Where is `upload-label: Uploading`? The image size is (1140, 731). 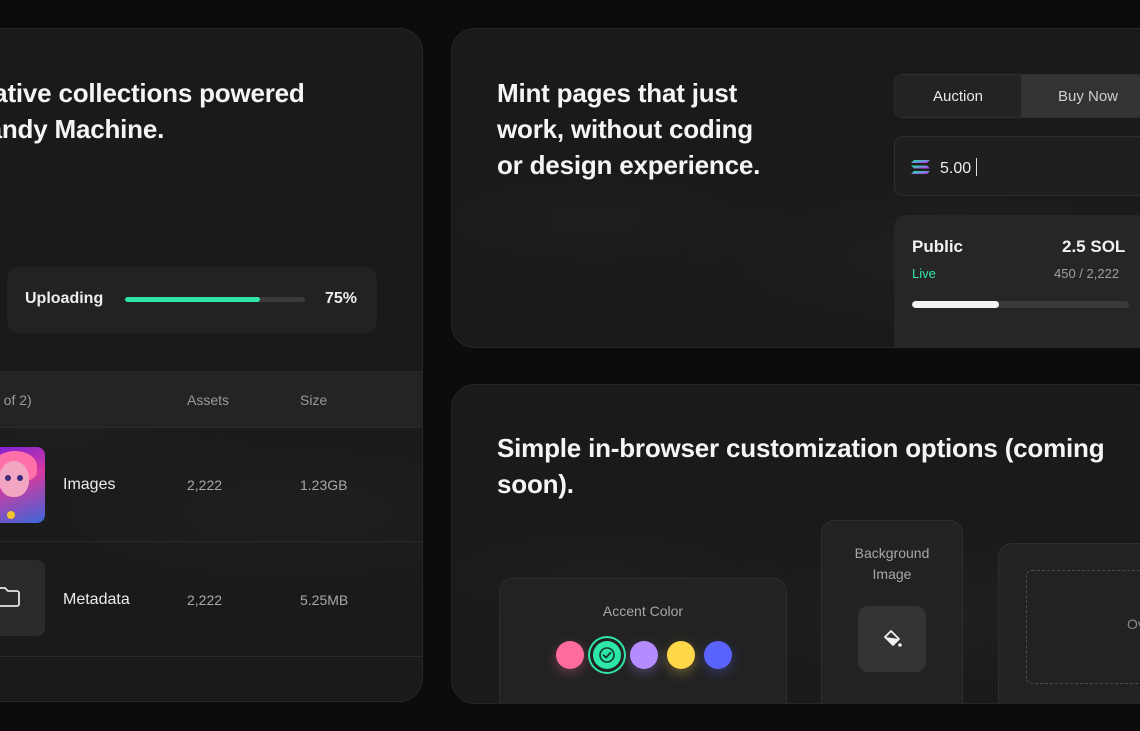
upload-label: Uploading is located at coordinates (64, 298).